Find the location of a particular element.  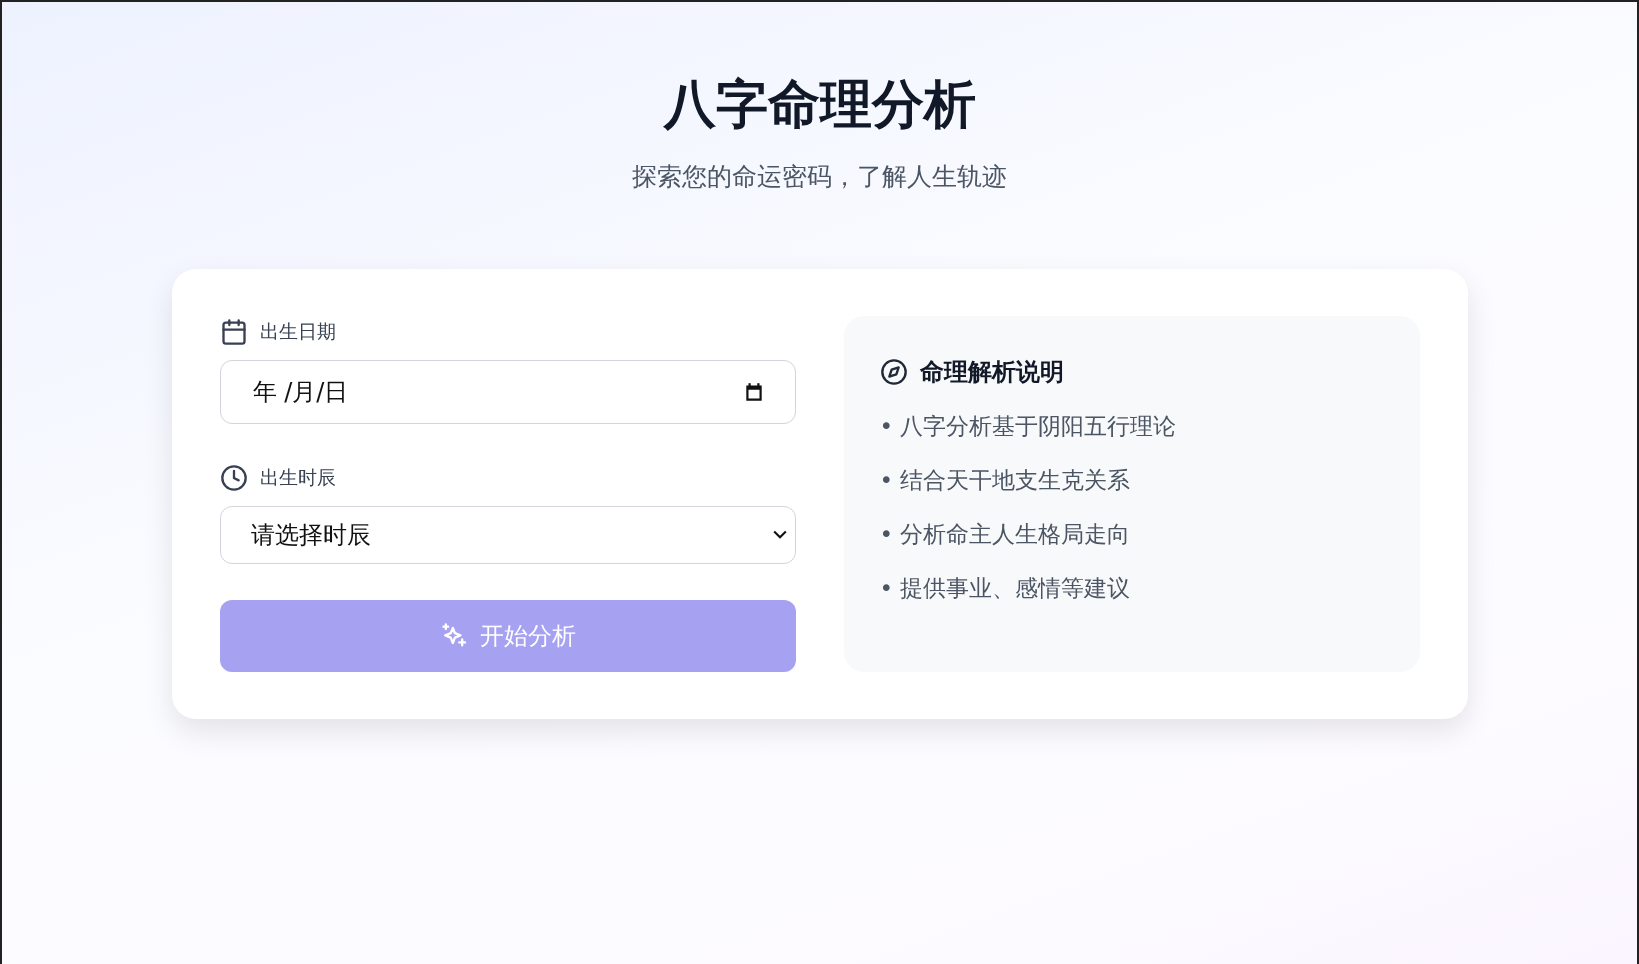

date-input: 年 /月/日 is located at coordinates (507, 392).